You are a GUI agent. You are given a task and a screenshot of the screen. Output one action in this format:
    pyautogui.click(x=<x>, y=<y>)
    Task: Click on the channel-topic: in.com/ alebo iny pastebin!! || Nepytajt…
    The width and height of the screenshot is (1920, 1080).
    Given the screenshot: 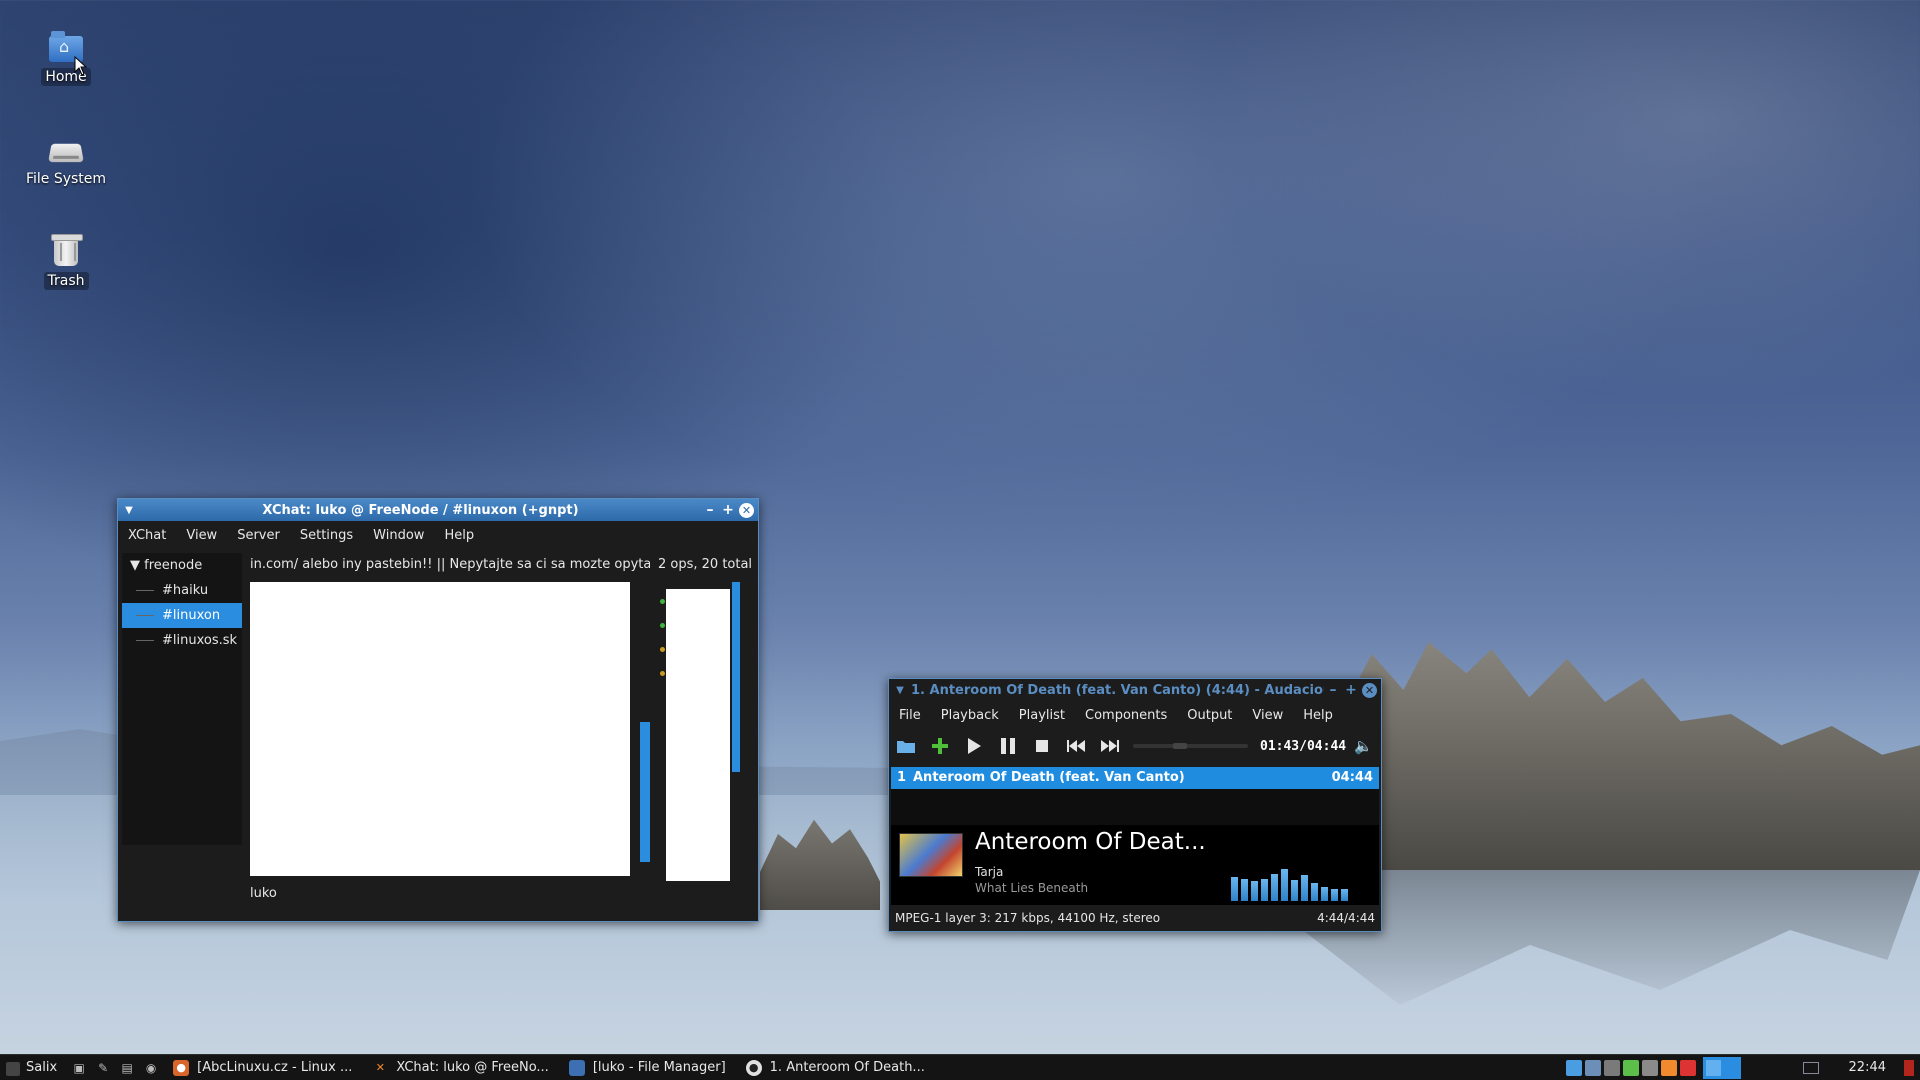 What is the action you would take?
    pyautogui.click(x=450, y=565)
    